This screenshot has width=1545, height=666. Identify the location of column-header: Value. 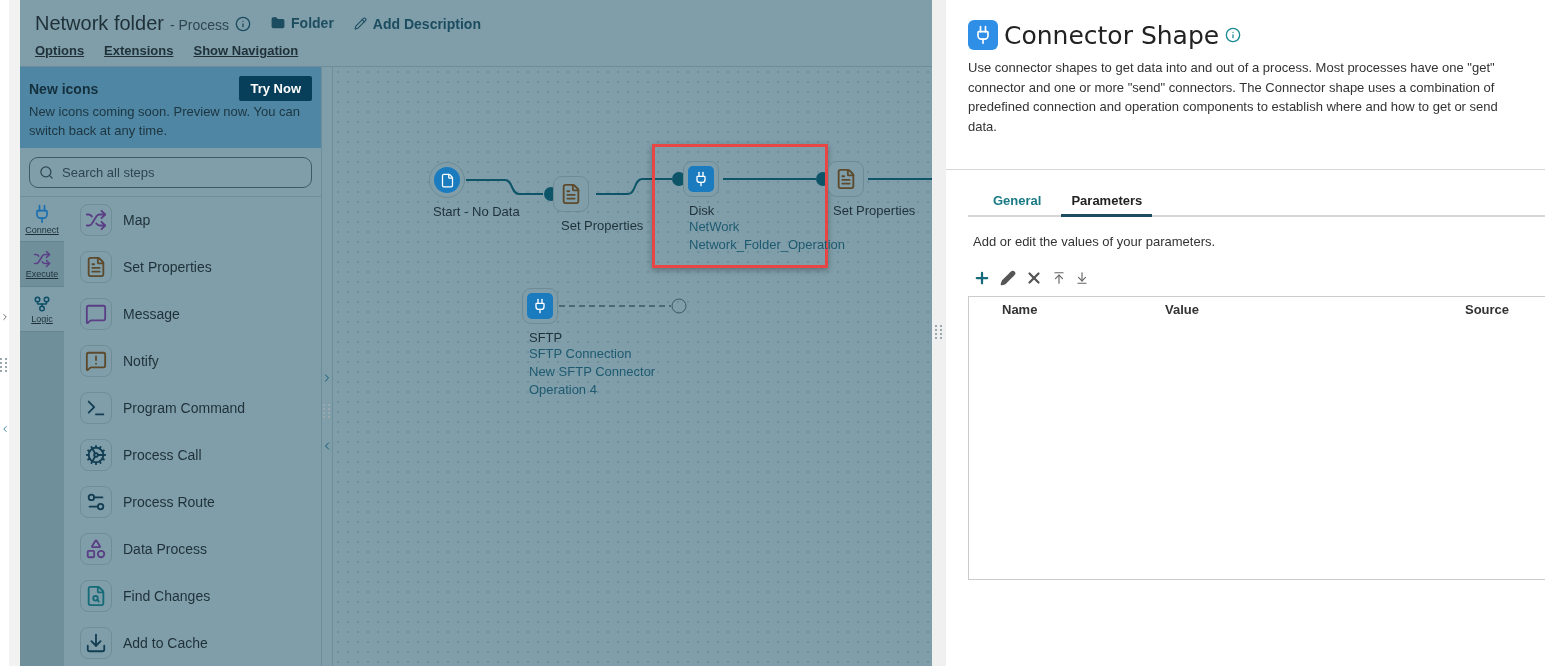
(1182, 309).